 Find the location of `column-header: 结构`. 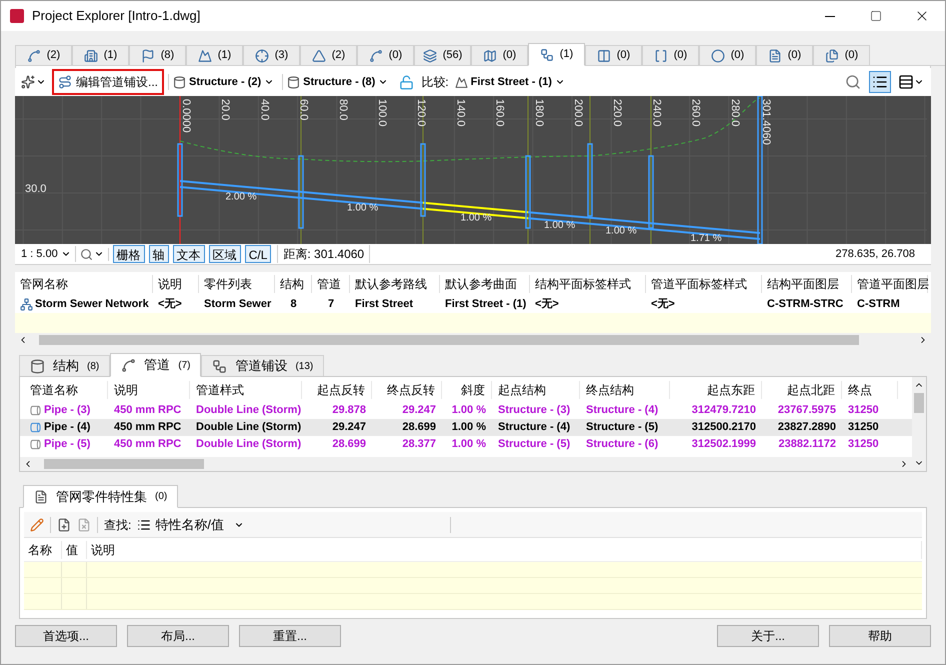

column-header: 结构 is located at coordinates (293, 284).